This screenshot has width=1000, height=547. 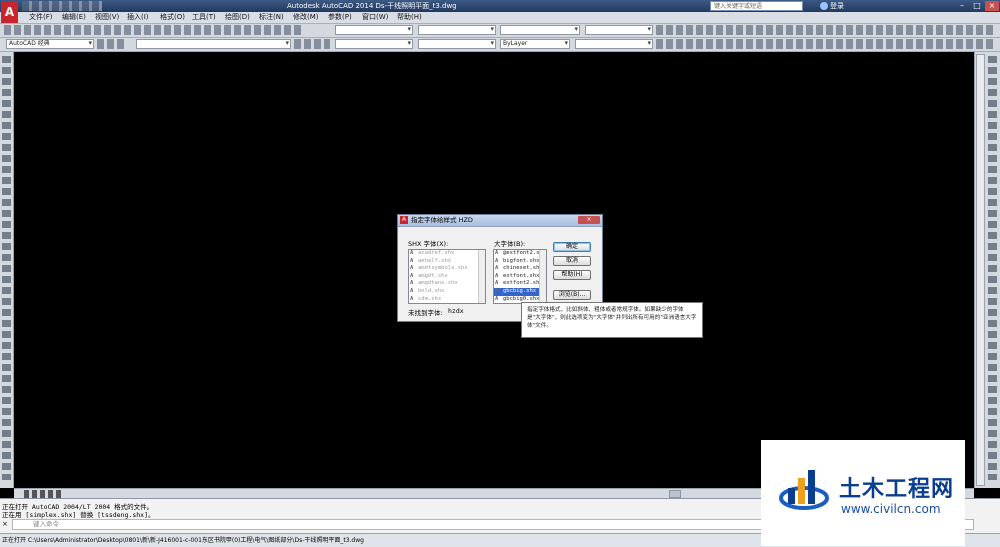 What do you see at coordinates (837, 6) in the screenshot?
I see `signin-button: 登录` at bounding box center [837, 6].